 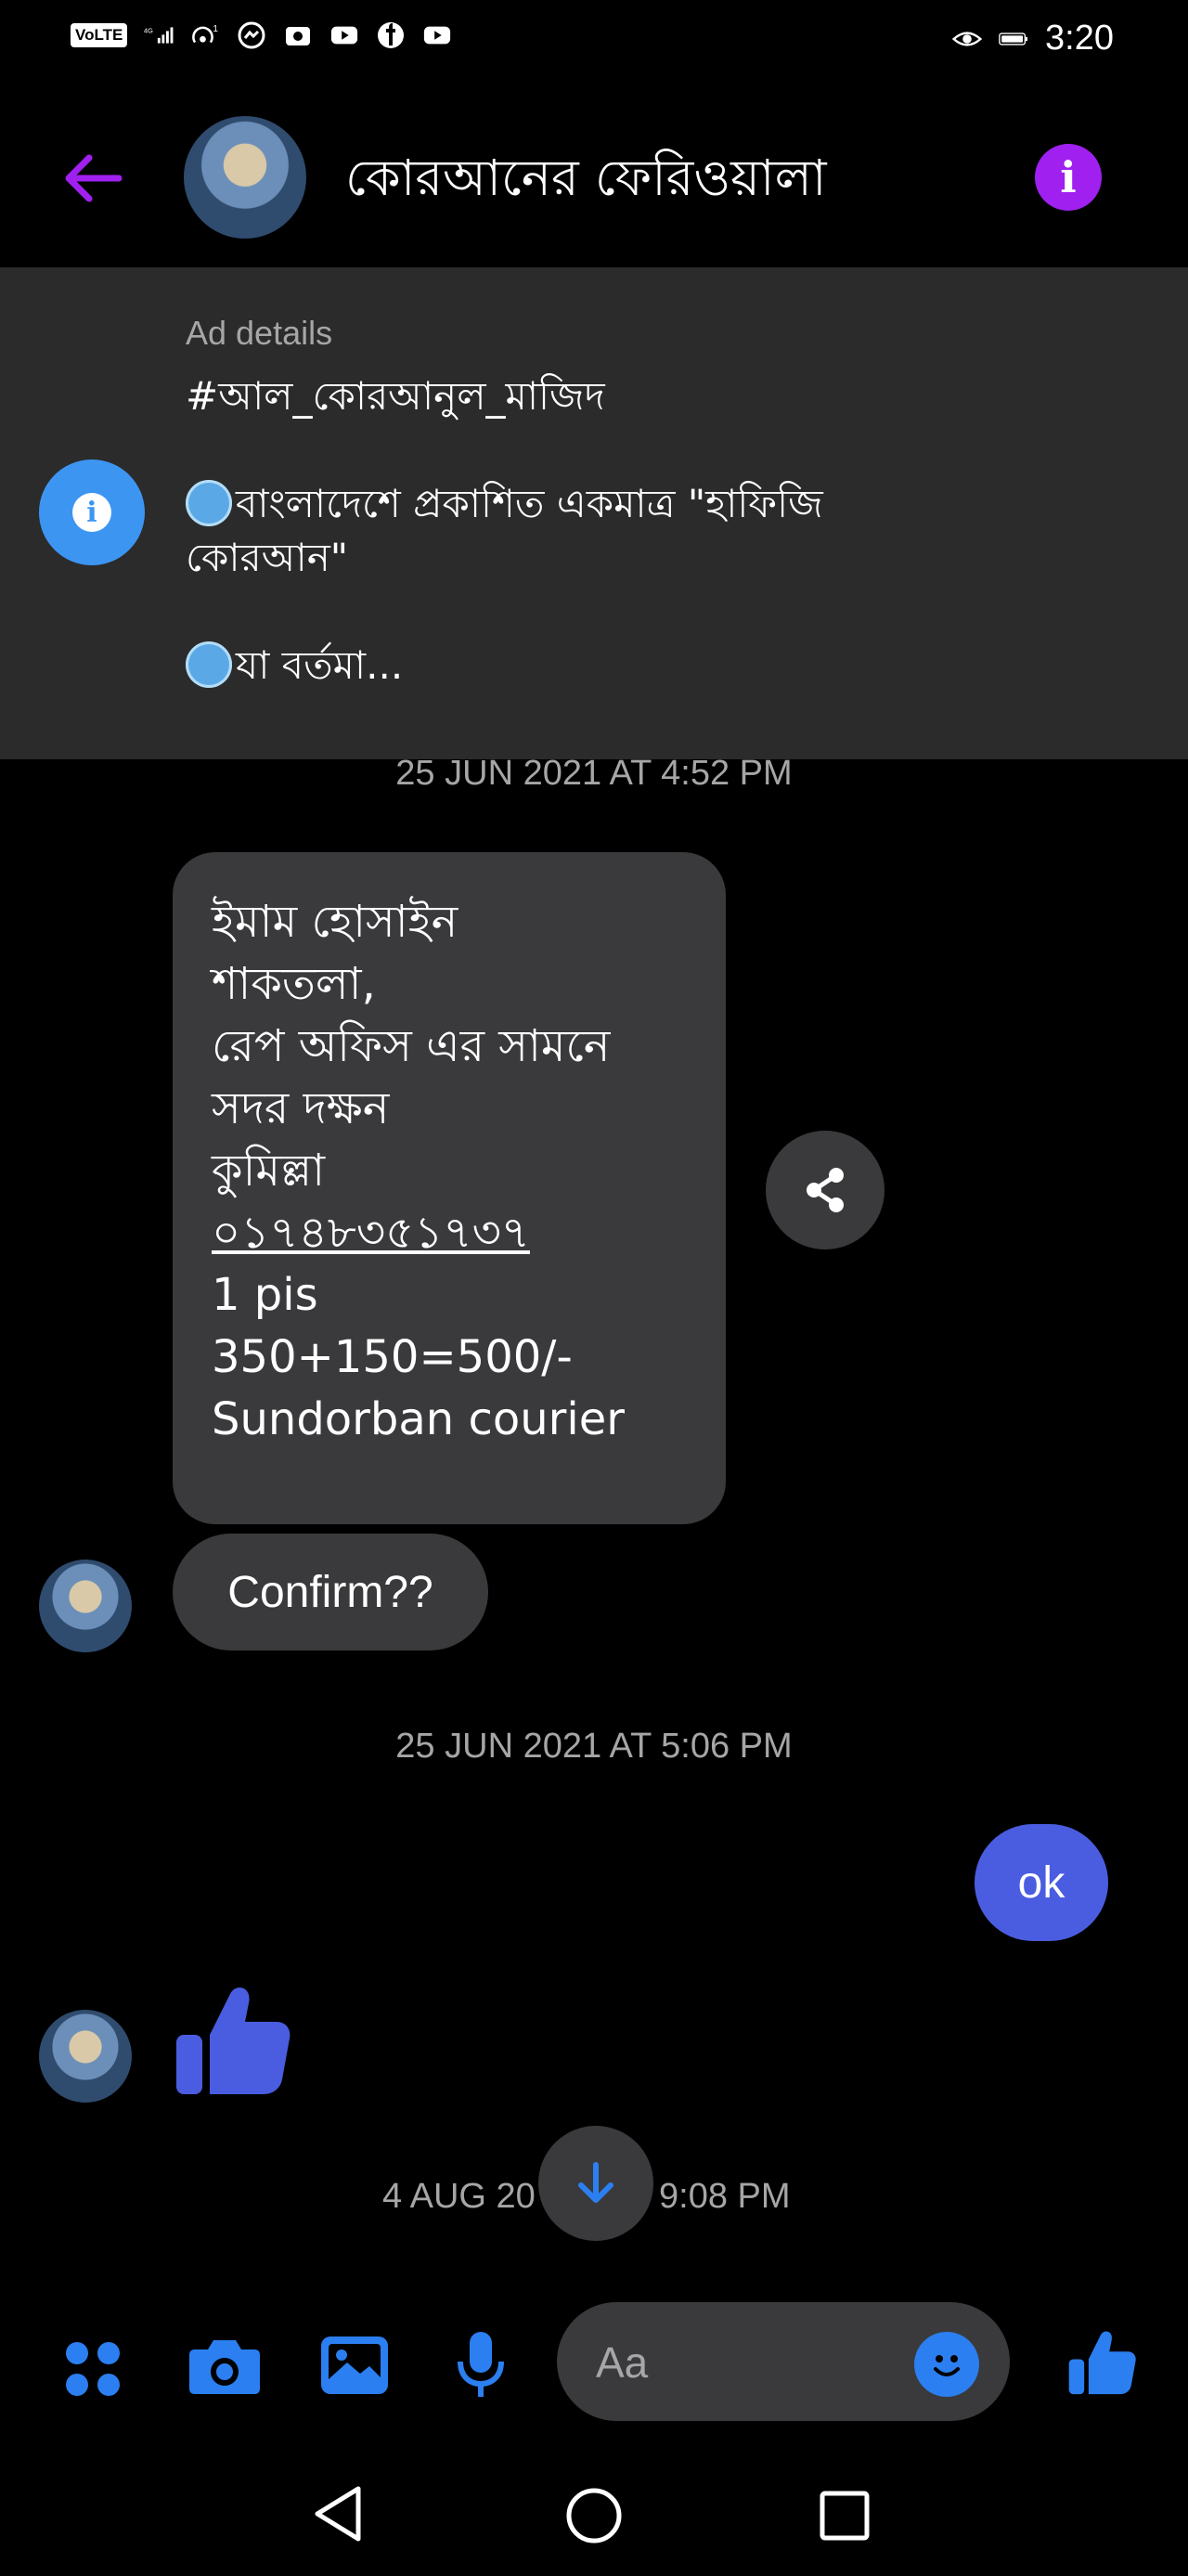 I want to click on clock: 3:20, so click(x=1079, y=38).